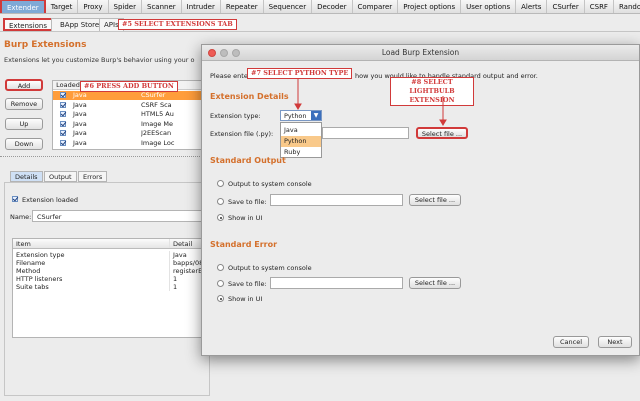 The height and width of the screenshot is (401, 640). Describe the element at coordinates (370, 102) in the screenshot. I see `annotation-arrows` at that location.